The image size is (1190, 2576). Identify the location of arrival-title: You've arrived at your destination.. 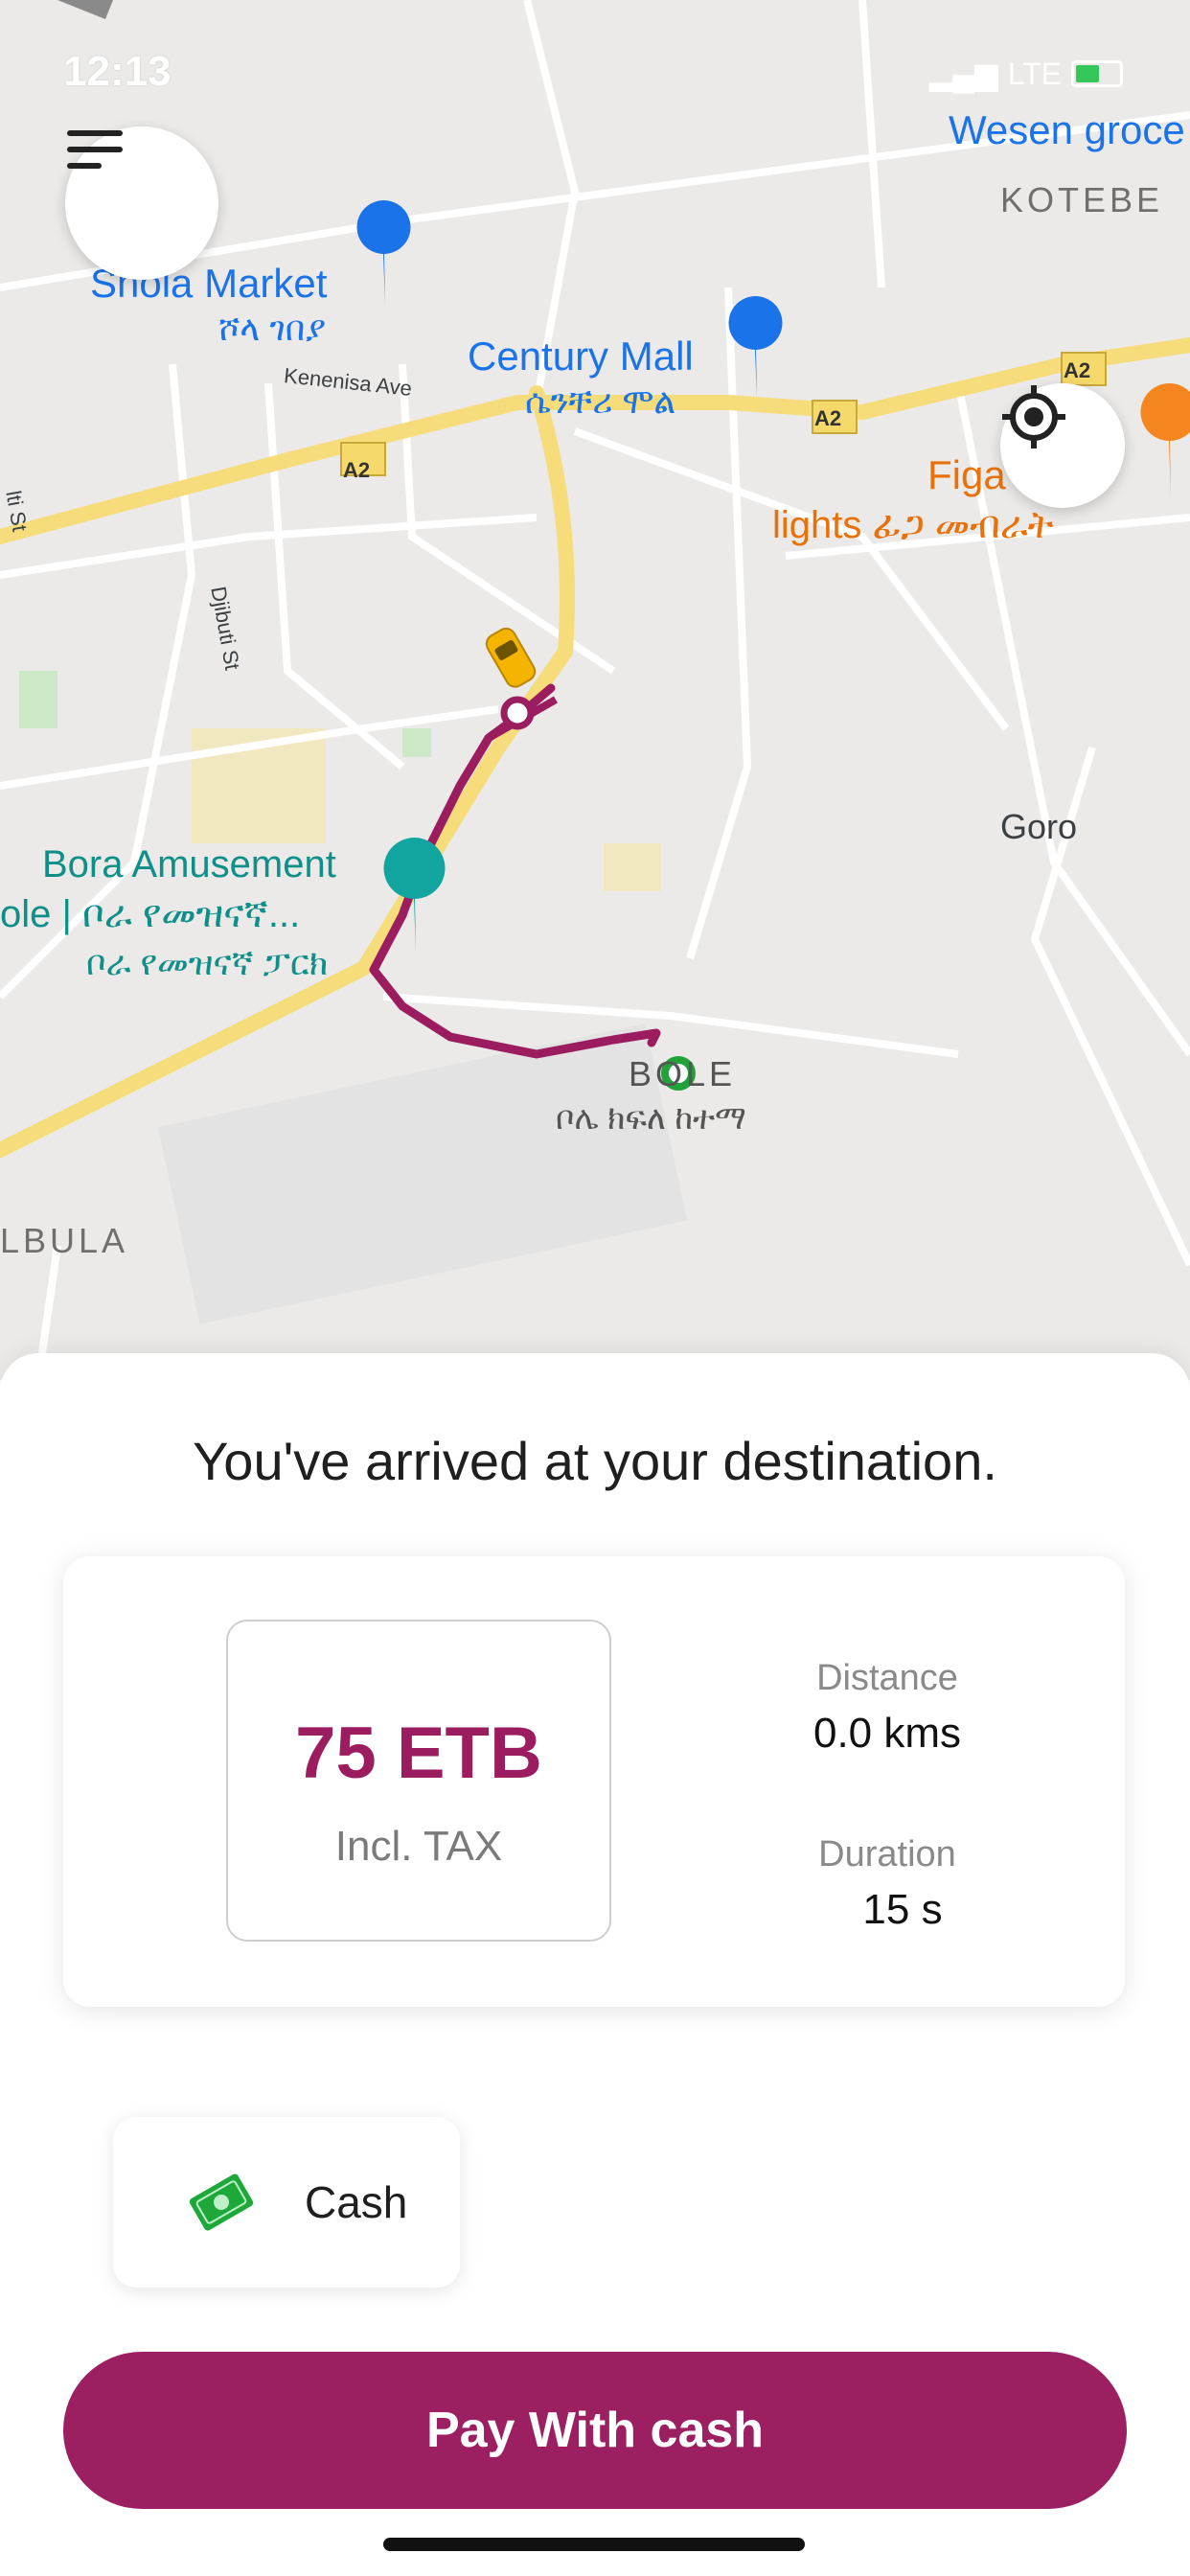
(595, 1461).